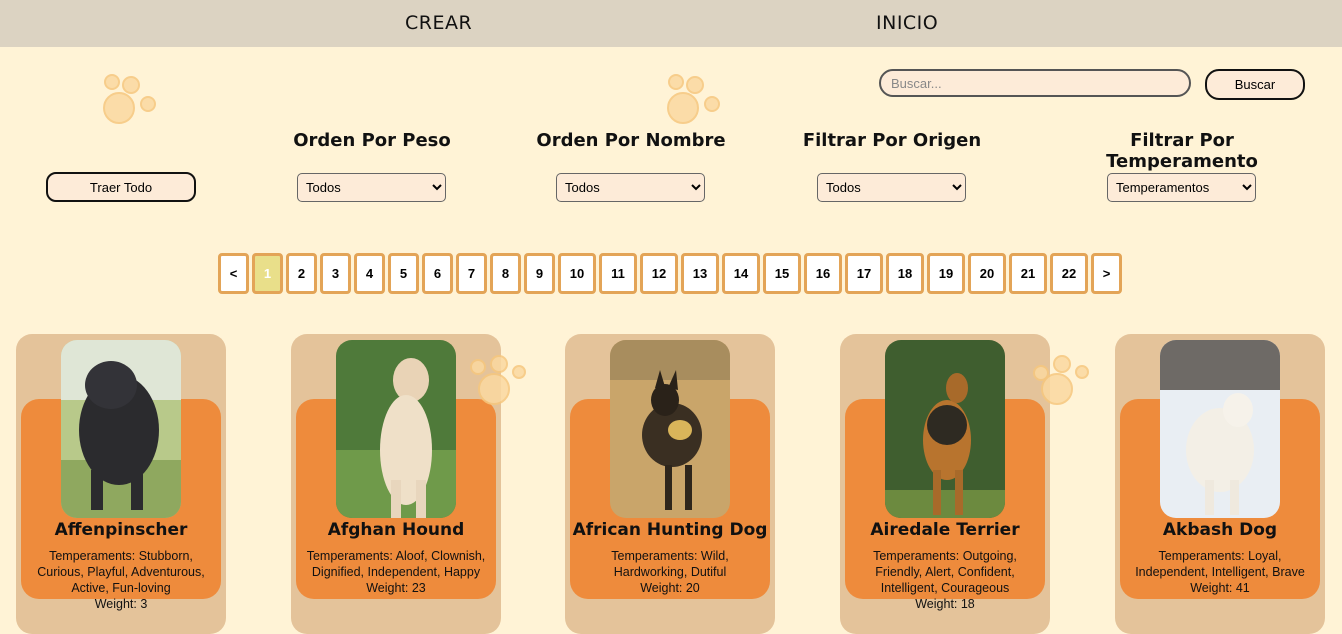 The height and width of the screenshot is (634, 1342). I want to click on next-page-button: >, so click(1106, 273).